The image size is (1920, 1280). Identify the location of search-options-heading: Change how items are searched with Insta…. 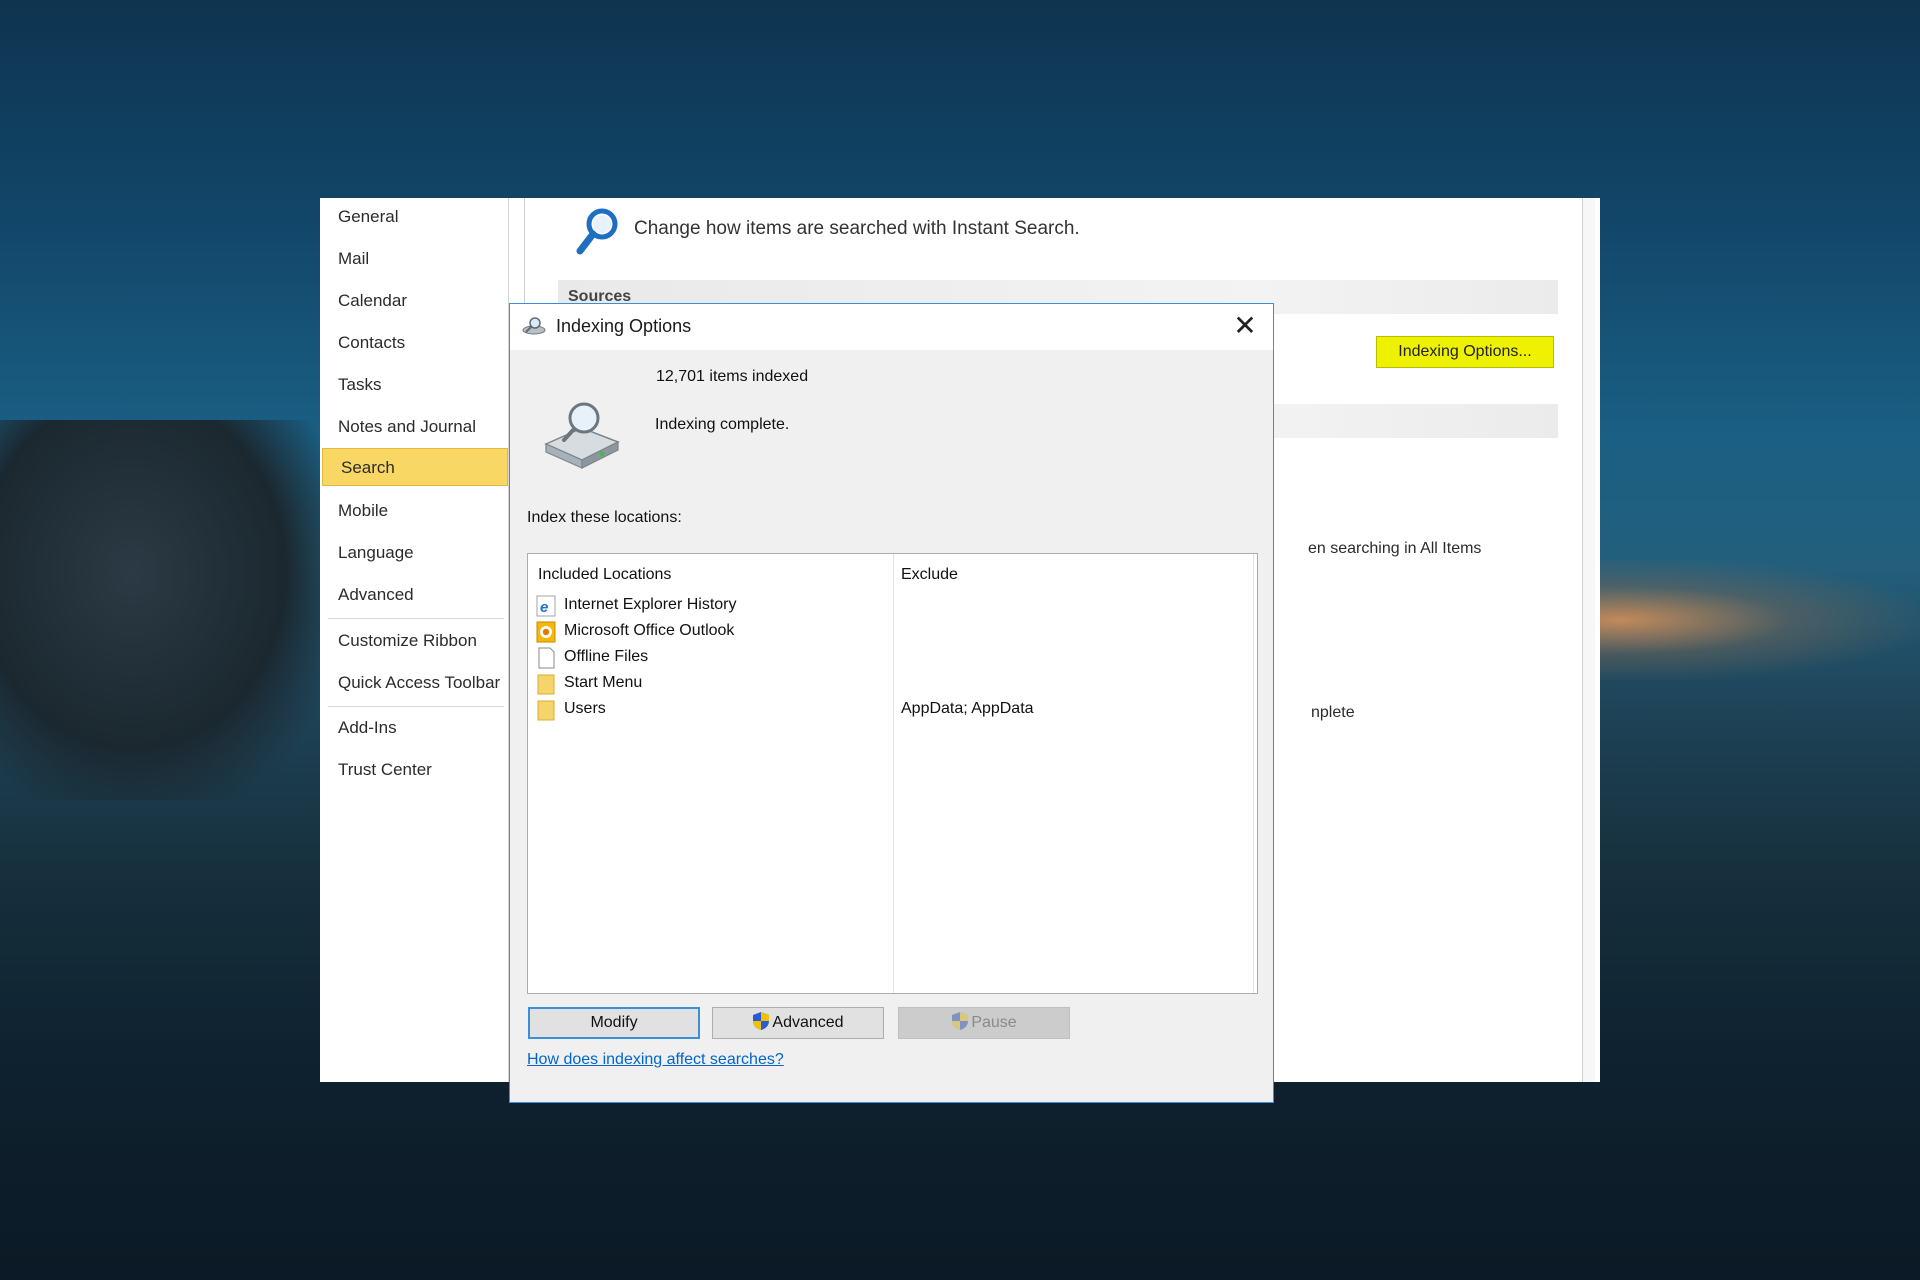
(857, 228).